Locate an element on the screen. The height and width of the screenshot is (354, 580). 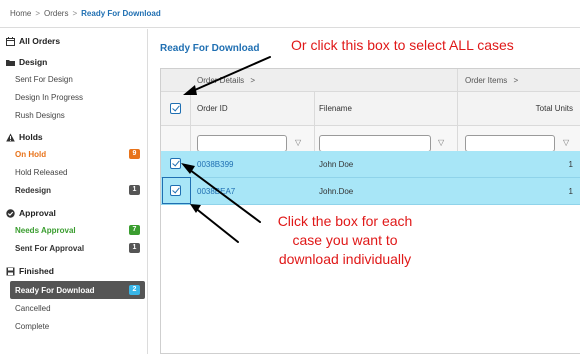
sidebar-item-complete: Complete is located at coordinates (77, 326).